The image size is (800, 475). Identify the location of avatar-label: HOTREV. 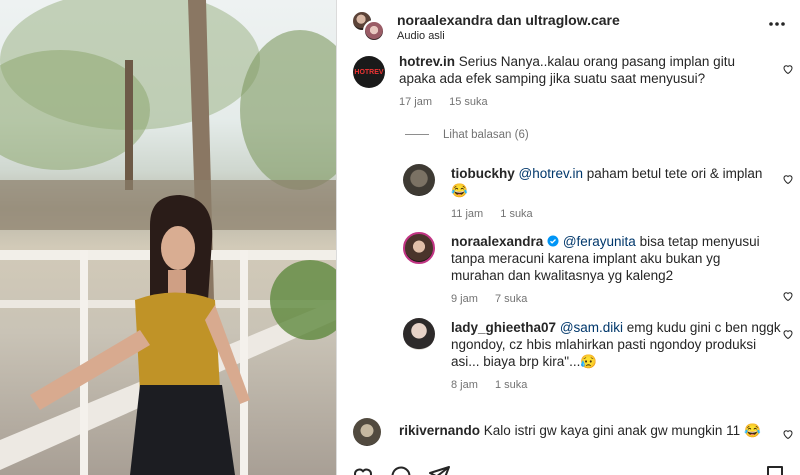
(369, 72).